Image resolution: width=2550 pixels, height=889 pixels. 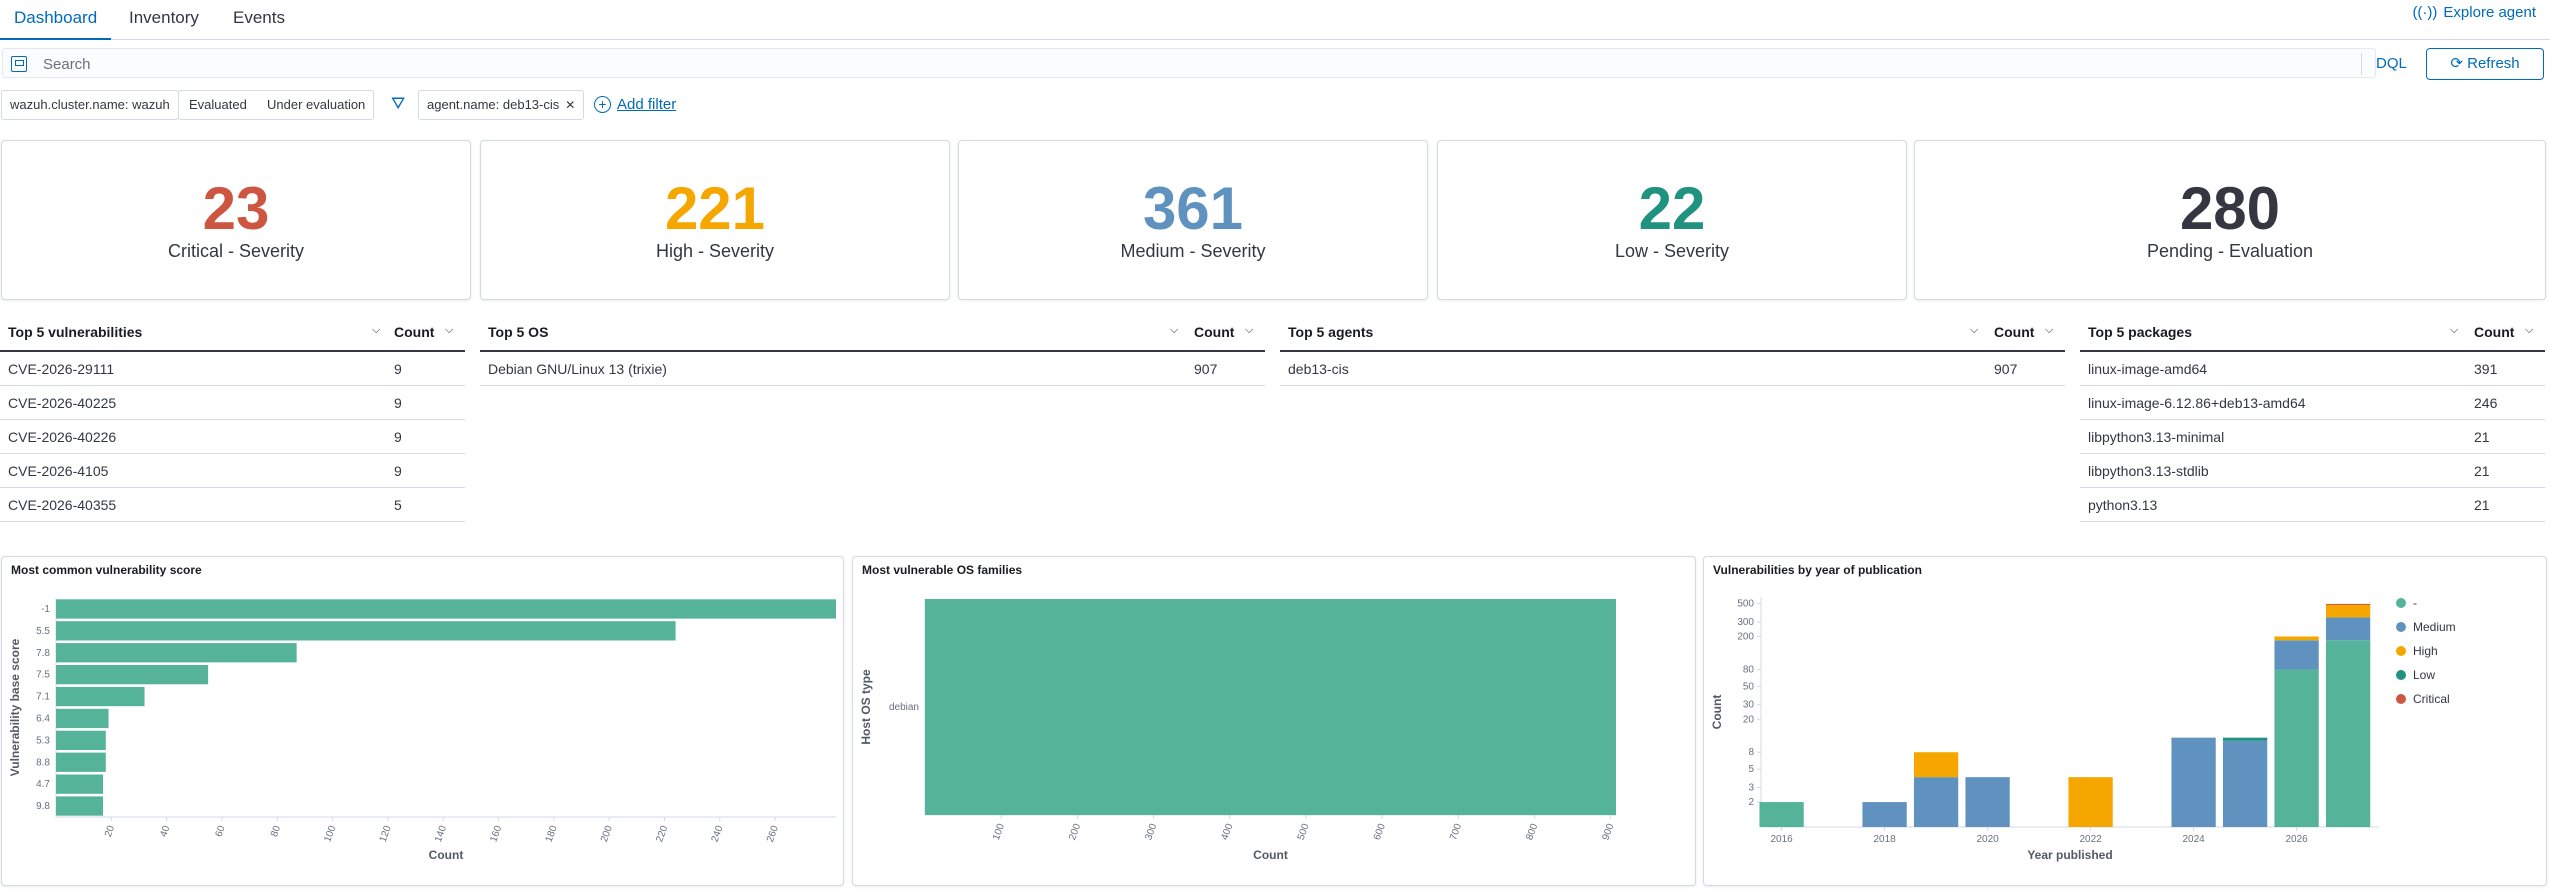 I want to click on x-tick-label: 200, so click(x=607, y=834).